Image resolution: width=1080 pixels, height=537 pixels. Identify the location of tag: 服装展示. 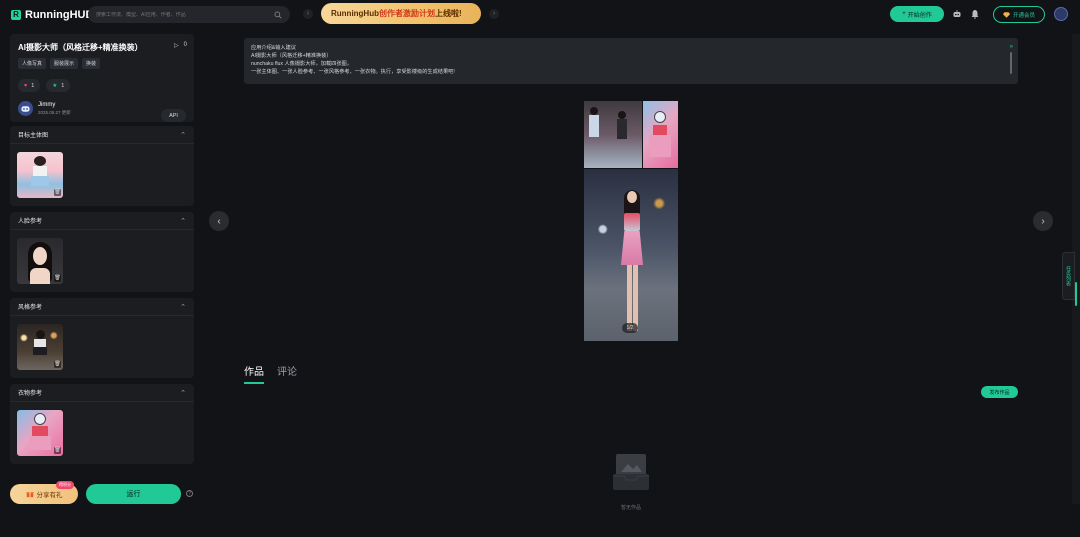
(64, 63).